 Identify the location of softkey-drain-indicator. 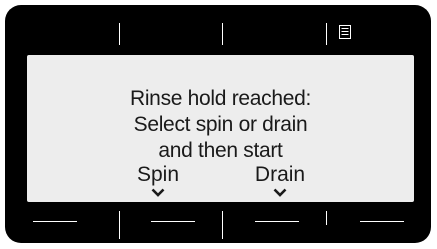
(277, 221).